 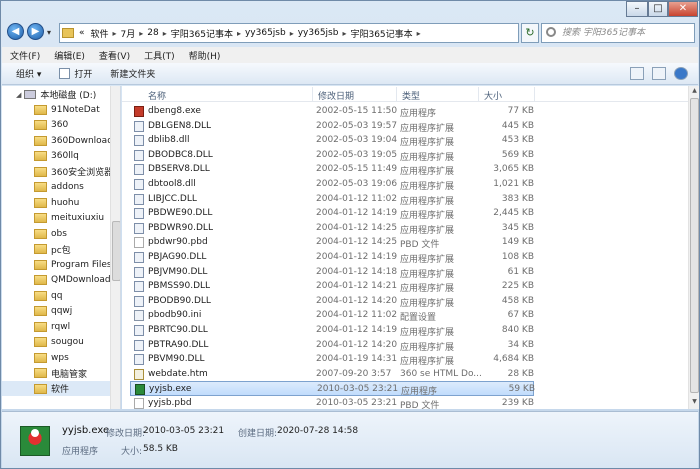 I want to click on column-size: 大小, so click(x=493, y=95).